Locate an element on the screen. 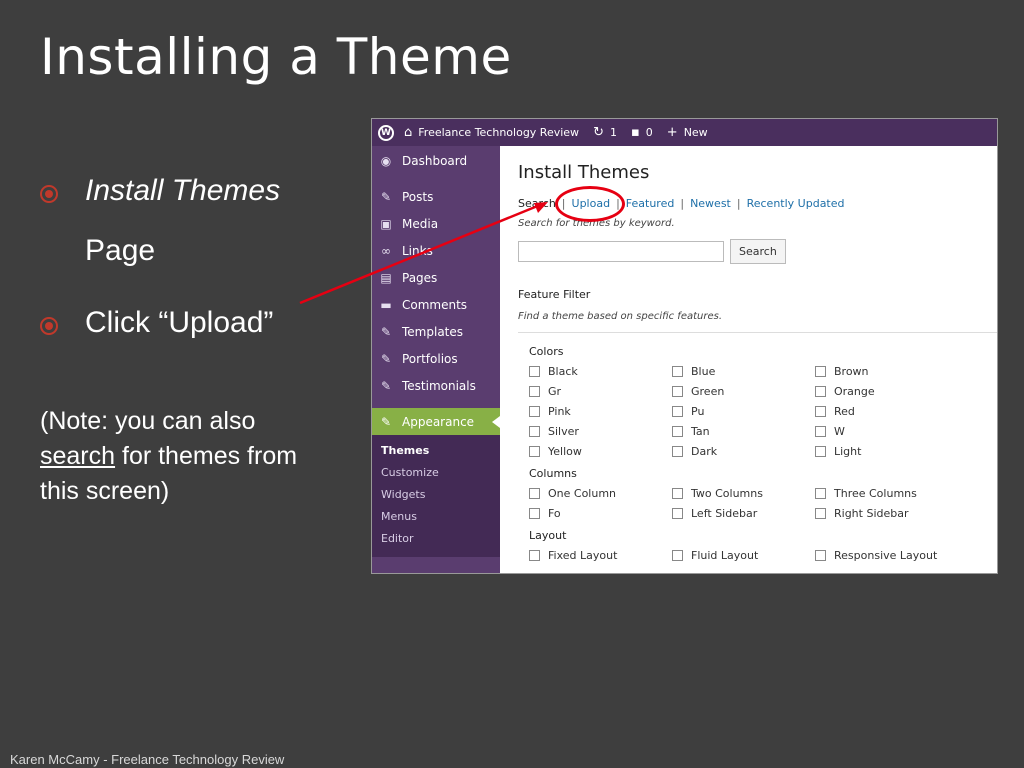 The height and width of the screenshot is (768, 1024). filter-option-label: Pu is located at coordinates (698, 411).